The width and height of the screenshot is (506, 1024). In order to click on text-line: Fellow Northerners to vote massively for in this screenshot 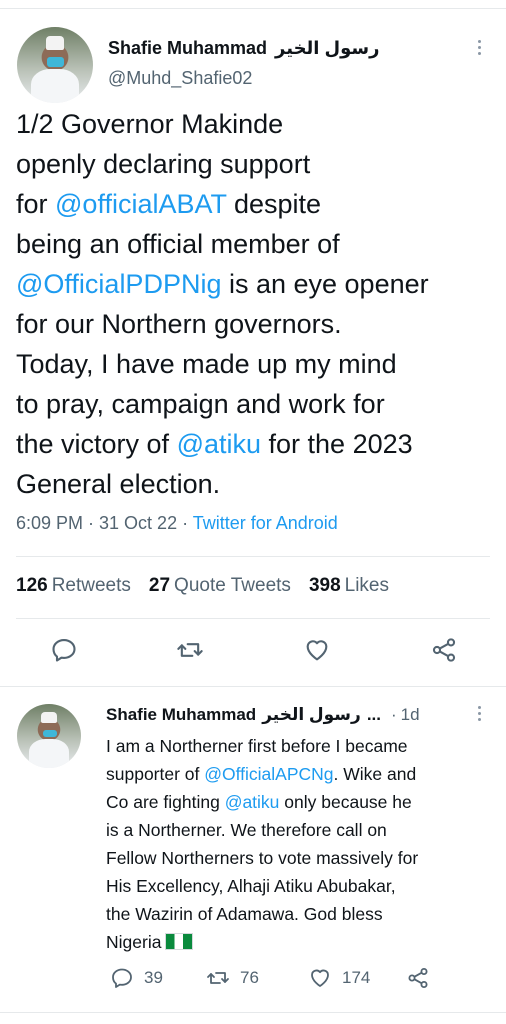, I will do `click(301, 858)`.